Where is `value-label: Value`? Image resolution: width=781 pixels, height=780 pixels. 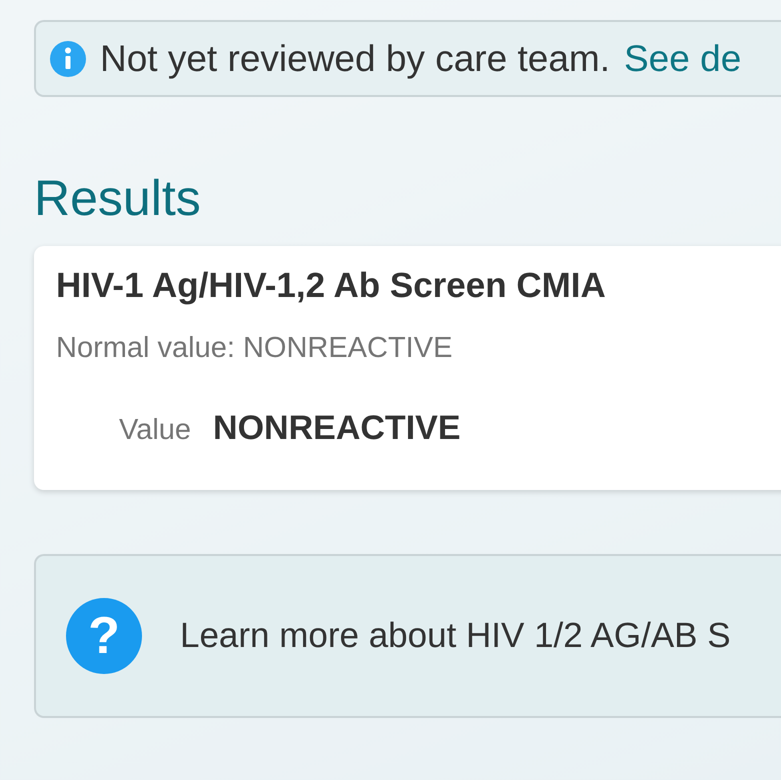
value-label: Value is located at coordinates (155, 430).